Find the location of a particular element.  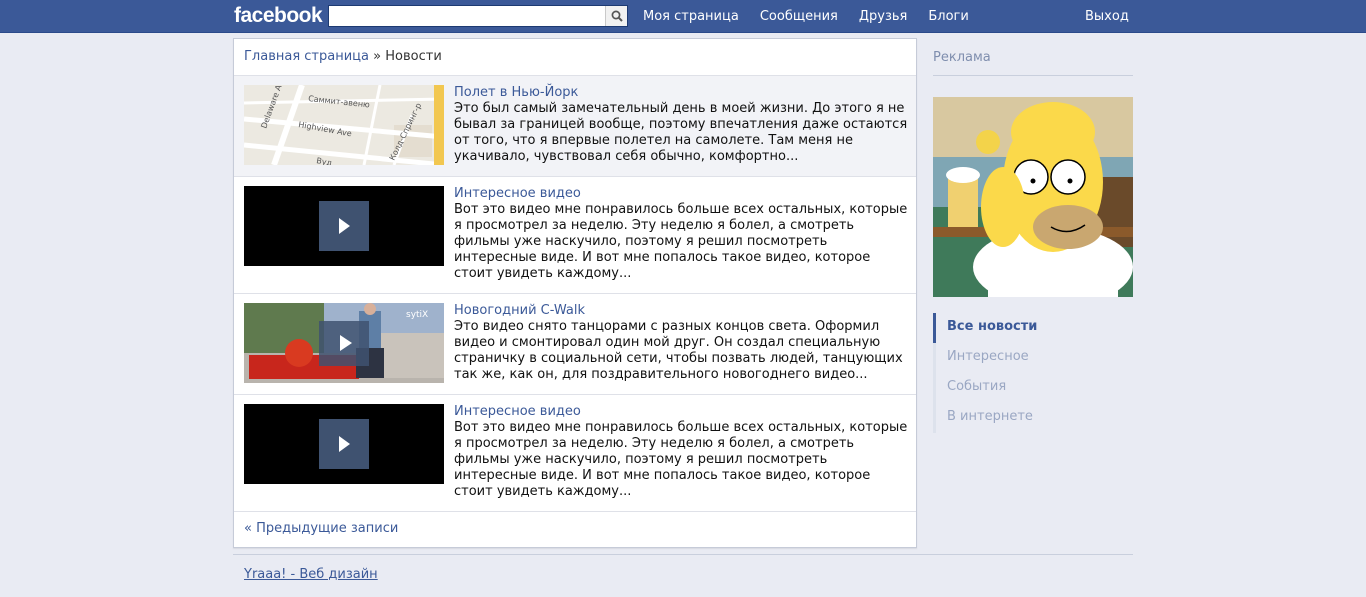

menu-item-all-news: Все новости is located at coordinates (1033, 328).